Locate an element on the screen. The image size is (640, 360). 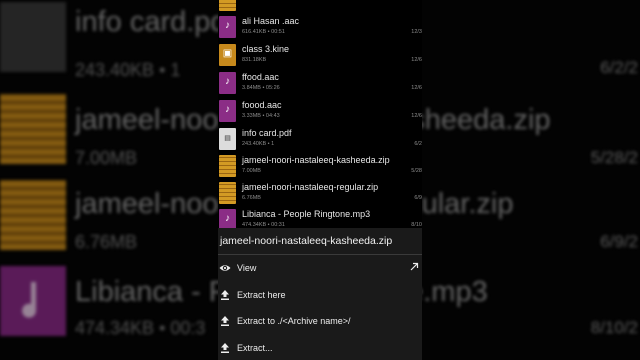
file-meta: 243.40KB • 1 is located at coordinates (258, 144).